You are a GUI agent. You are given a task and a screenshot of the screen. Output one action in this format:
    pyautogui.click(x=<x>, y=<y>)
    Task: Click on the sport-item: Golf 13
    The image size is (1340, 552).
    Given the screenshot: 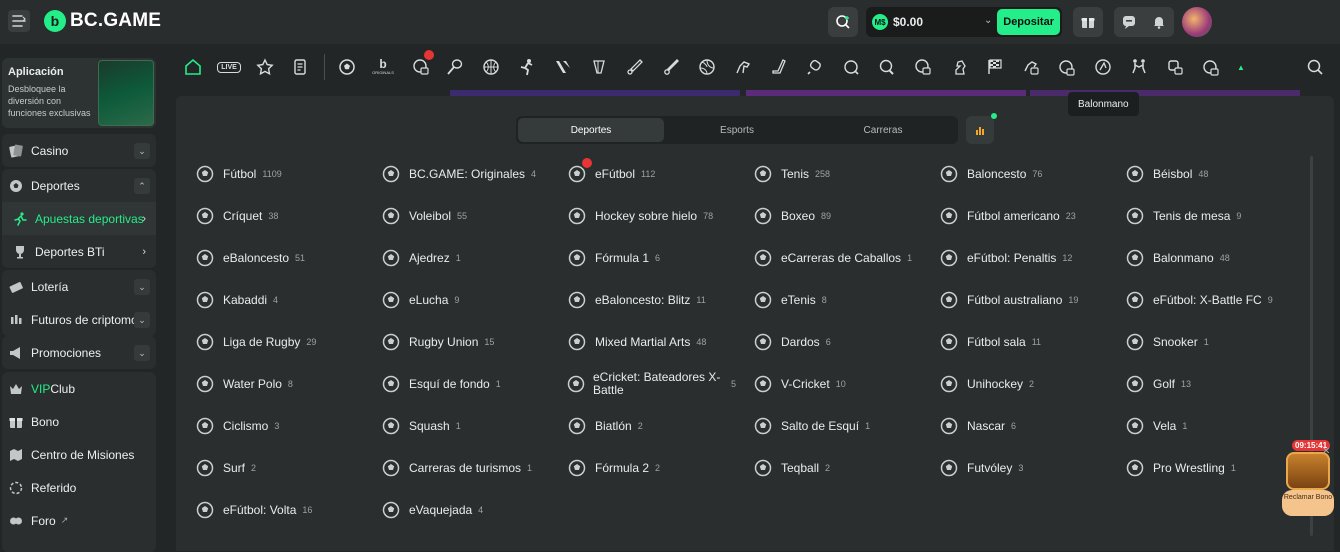 What is the action you would take?
    pyautogui.click(x=1157, y=384)
    